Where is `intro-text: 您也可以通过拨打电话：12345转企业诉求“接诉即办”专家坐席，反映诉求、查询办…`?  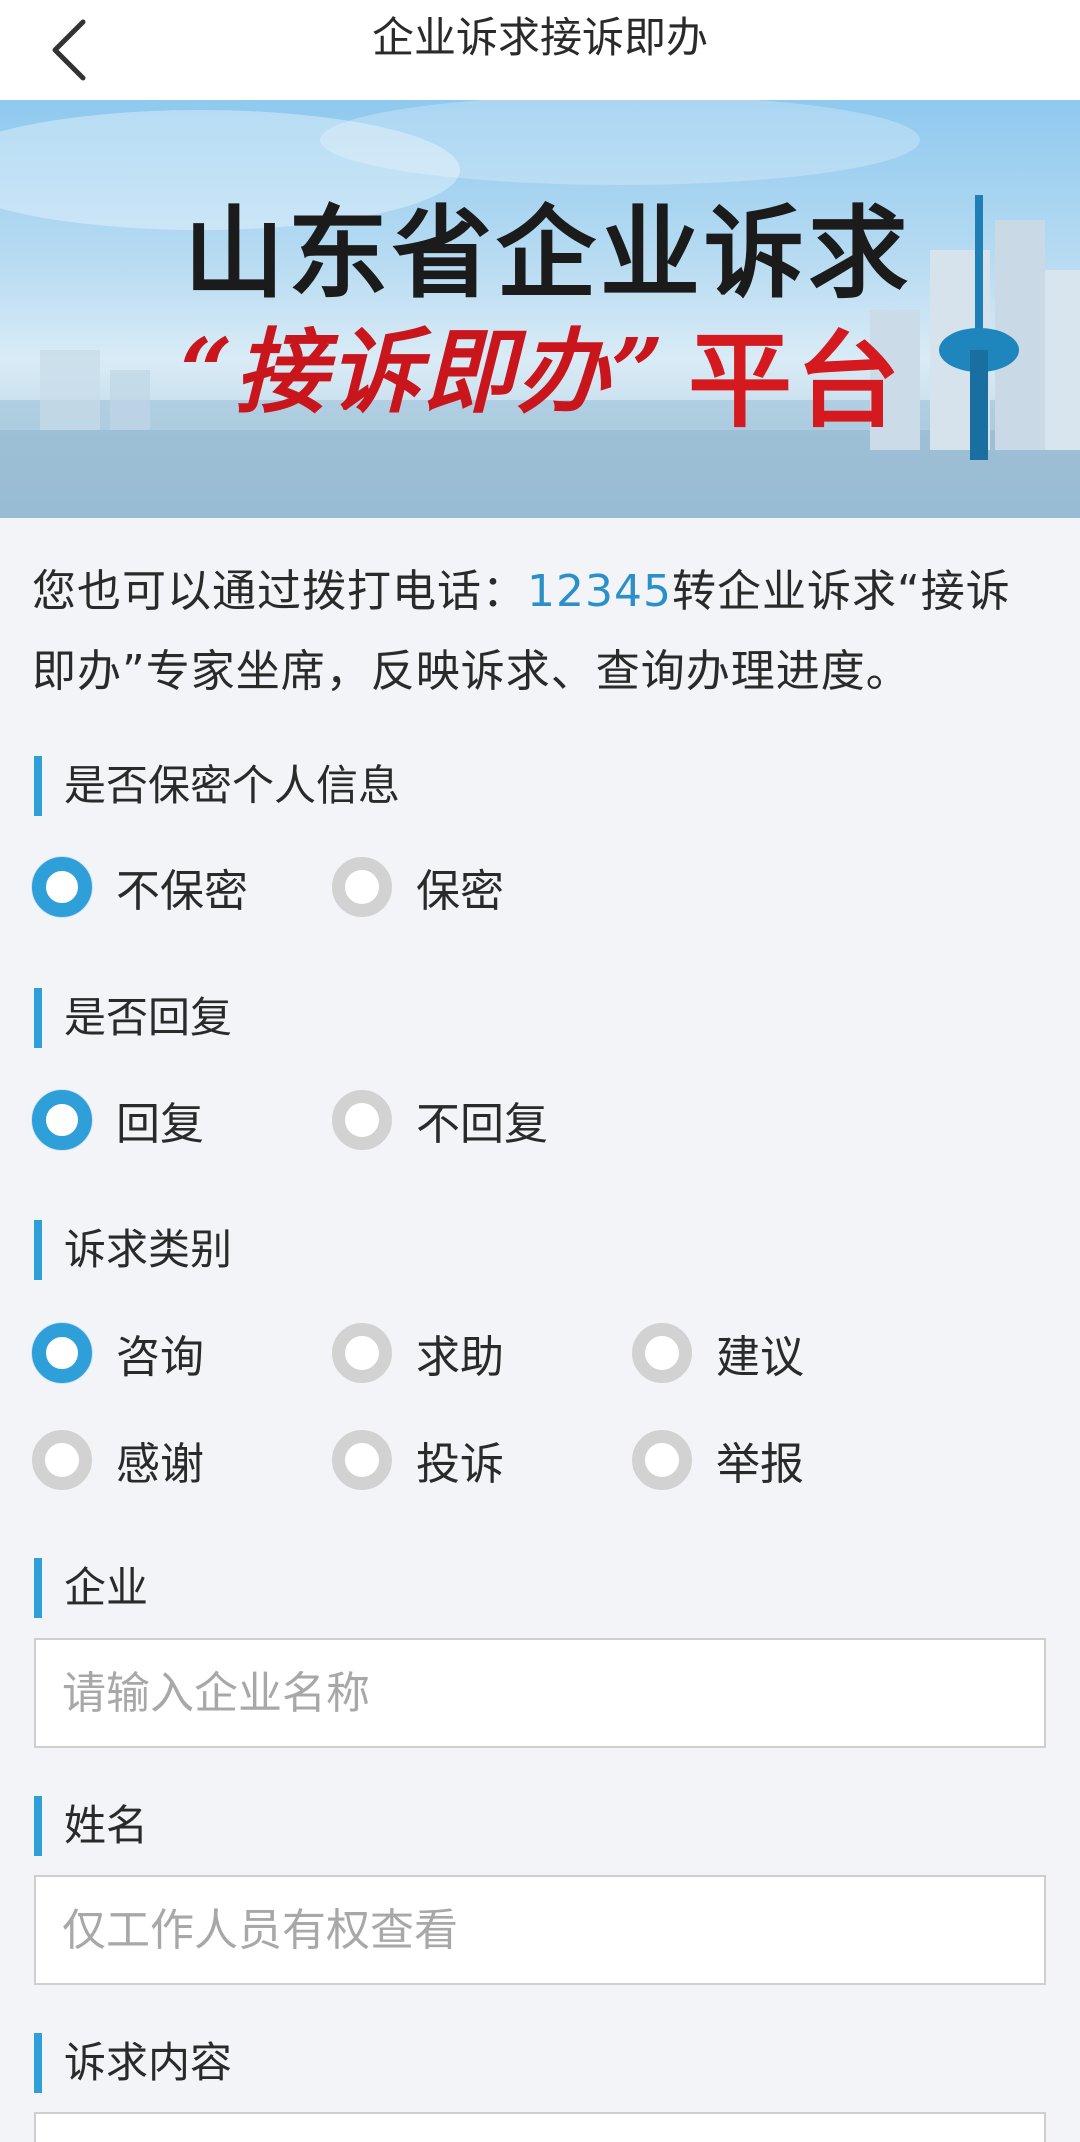
intro-text: 您也可以通过拨打电话：12345转企业诉求“接诉即办”专家坐席，反映诉求、查询办… is located at coordinates (540, 632).